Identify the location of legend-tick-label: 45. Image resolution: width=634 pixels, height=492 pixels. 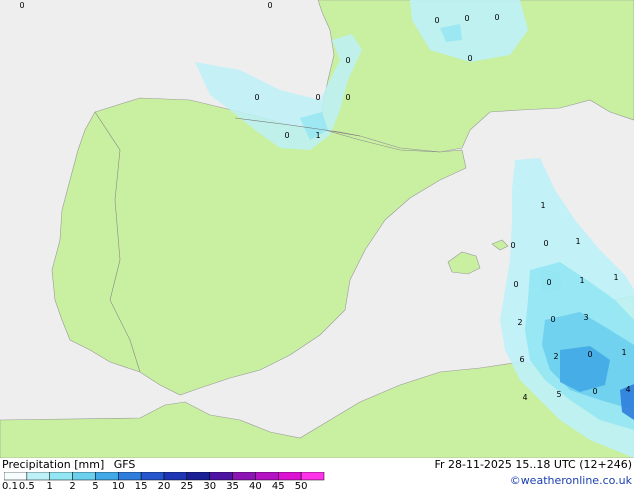
(278, 486).